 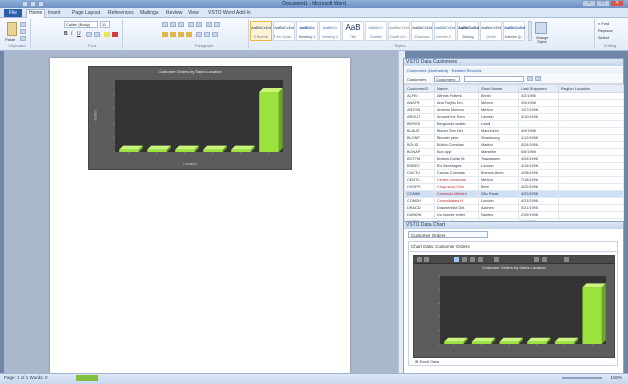 I want to click on close-button: ✕, so click(x=617, y=3).